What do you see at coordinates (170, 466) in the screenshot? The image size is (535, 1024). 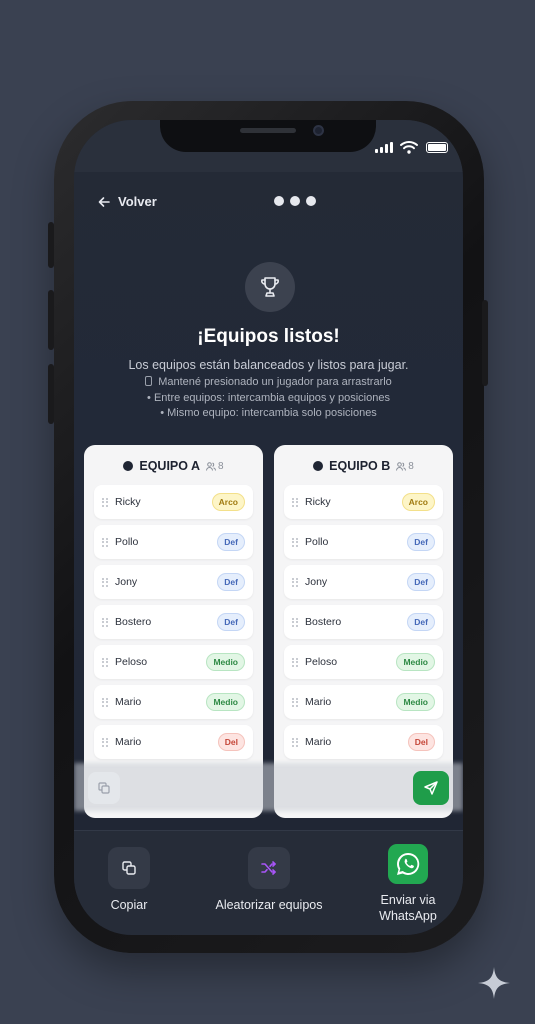 I see `team-name: EQUIPO A` at bounding box center [170, 466].